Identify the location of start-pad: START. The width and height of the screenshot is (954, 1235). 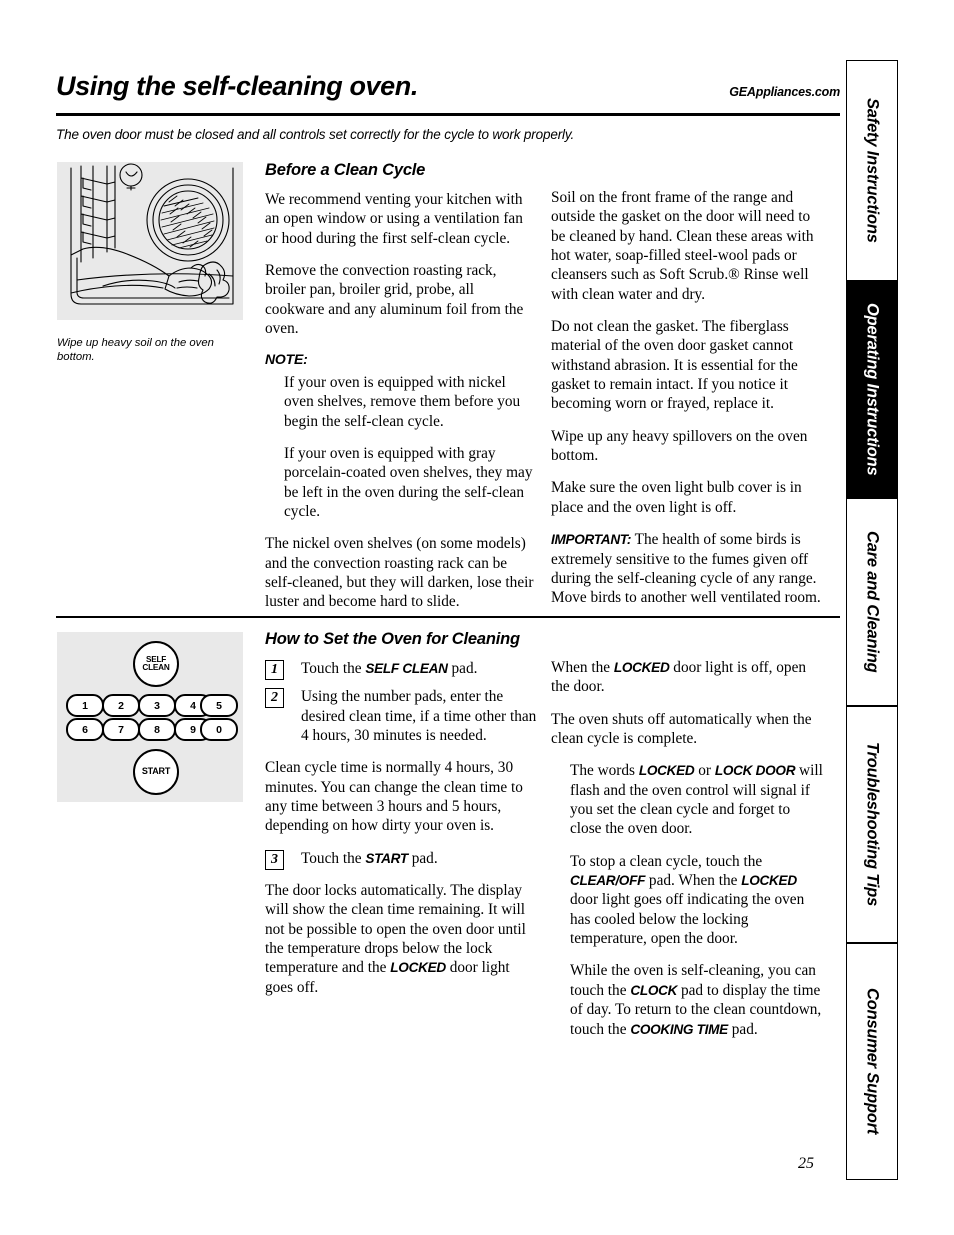
(156, 772).